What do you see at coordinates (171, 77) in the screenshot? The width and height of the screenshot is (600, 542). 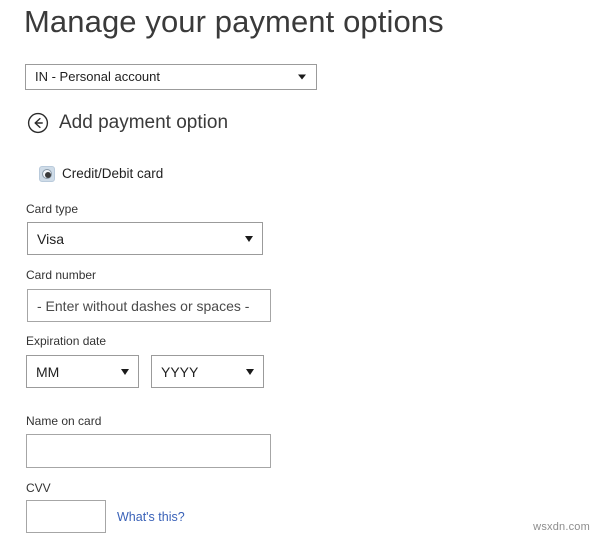 I see `account-select: IN - Personal account` at bounding box center [171, 77].